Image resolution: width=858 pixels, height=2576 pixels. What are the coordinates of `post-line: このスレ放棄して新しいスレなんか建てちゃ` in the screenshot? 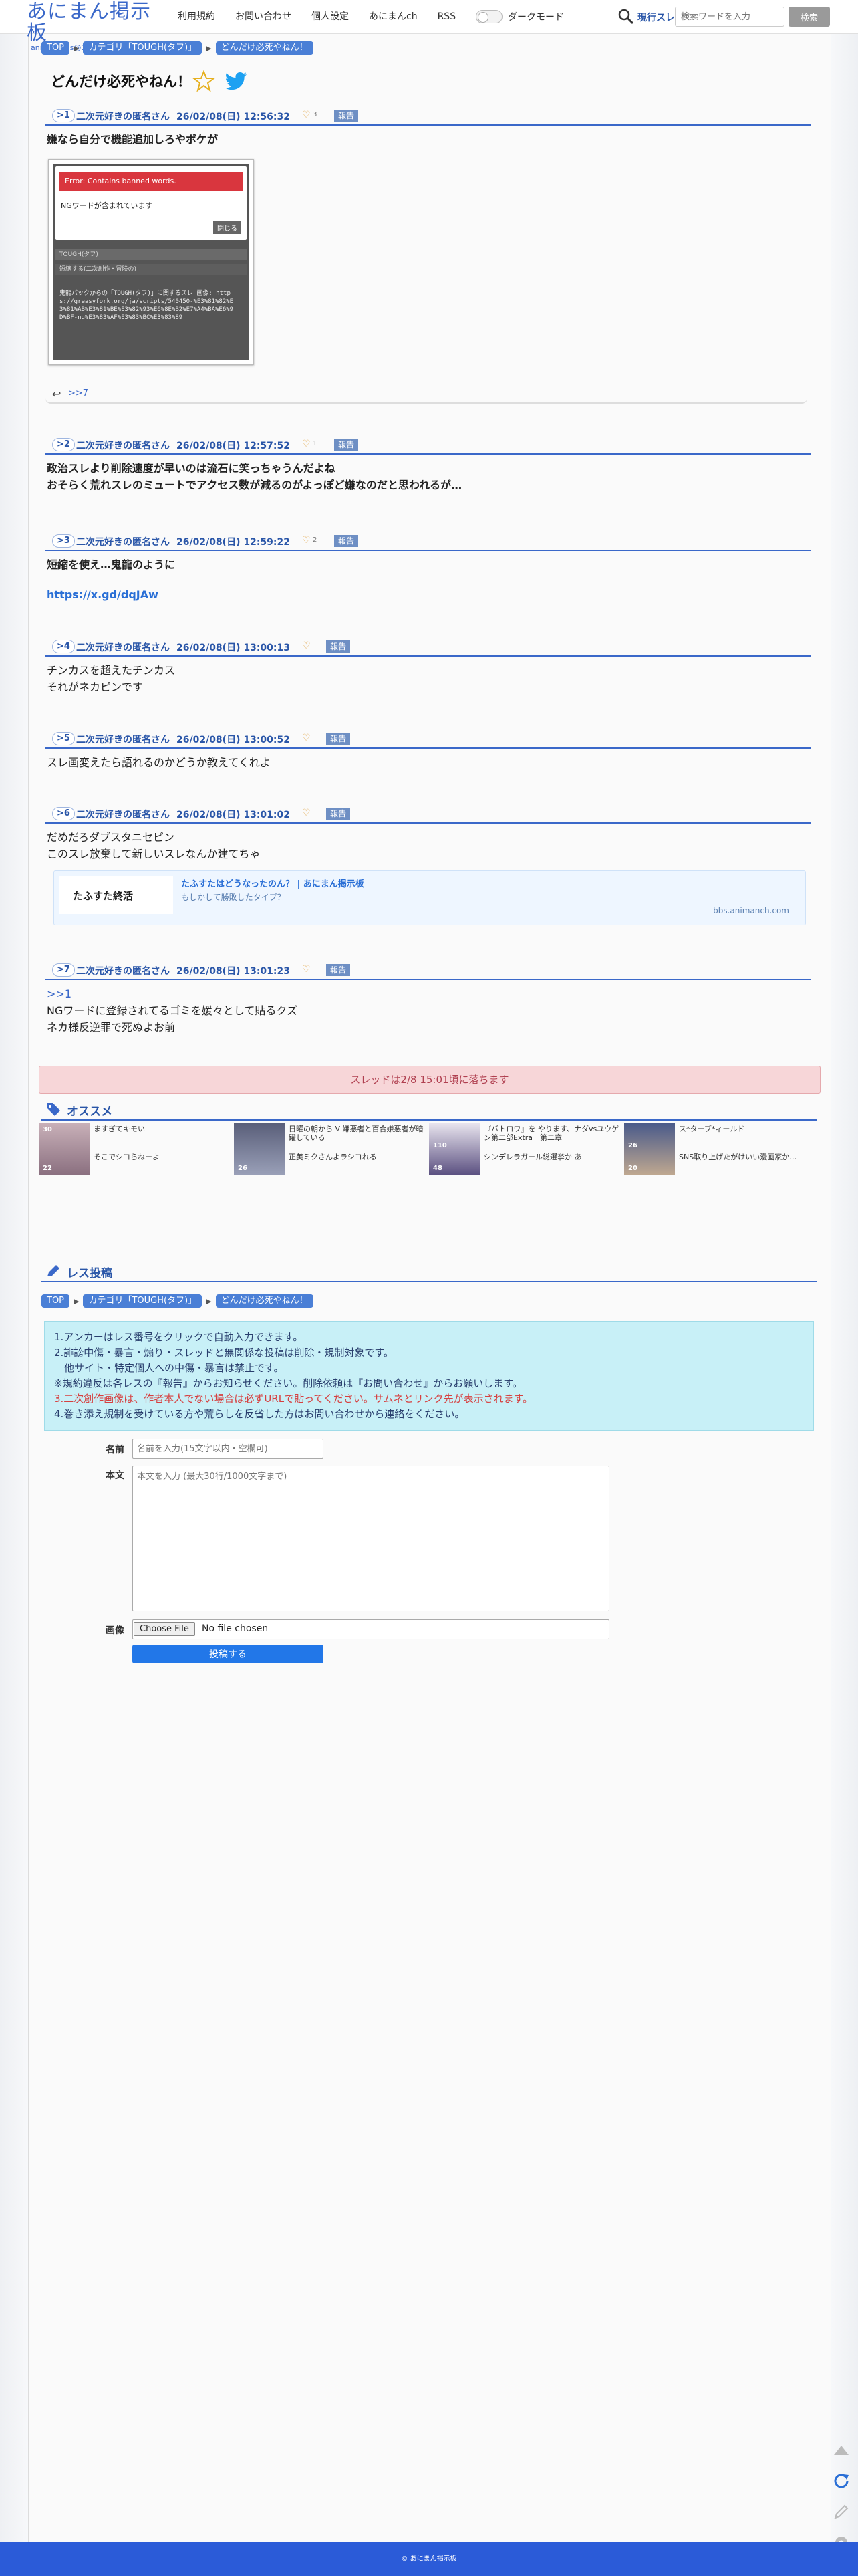 It's located at (154, 854).